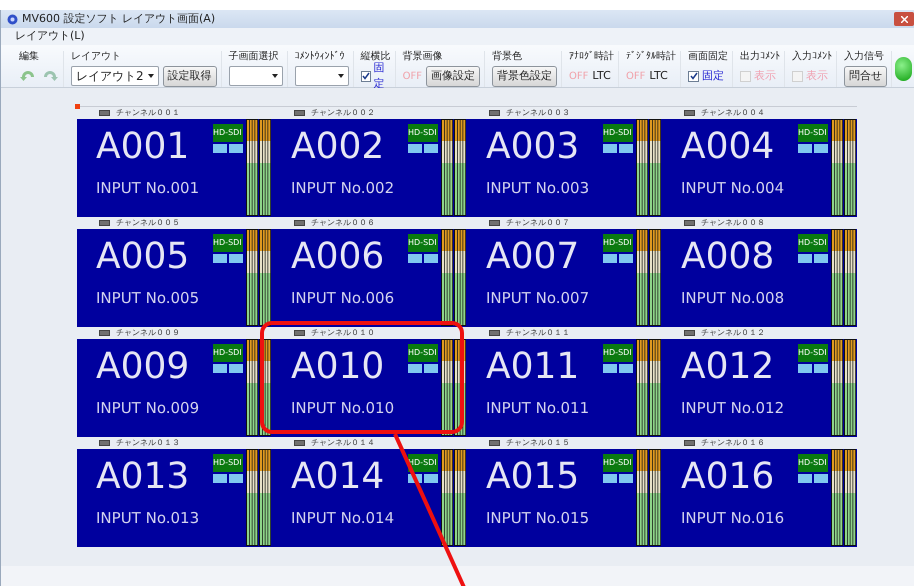 This screenshot has height=586, width=914. What do you see at coordinates (174, 278) in the screenshot?
I see `channel-tile: A005 INPUT No.005 HD-SDI` at bounding box center [174, 278].